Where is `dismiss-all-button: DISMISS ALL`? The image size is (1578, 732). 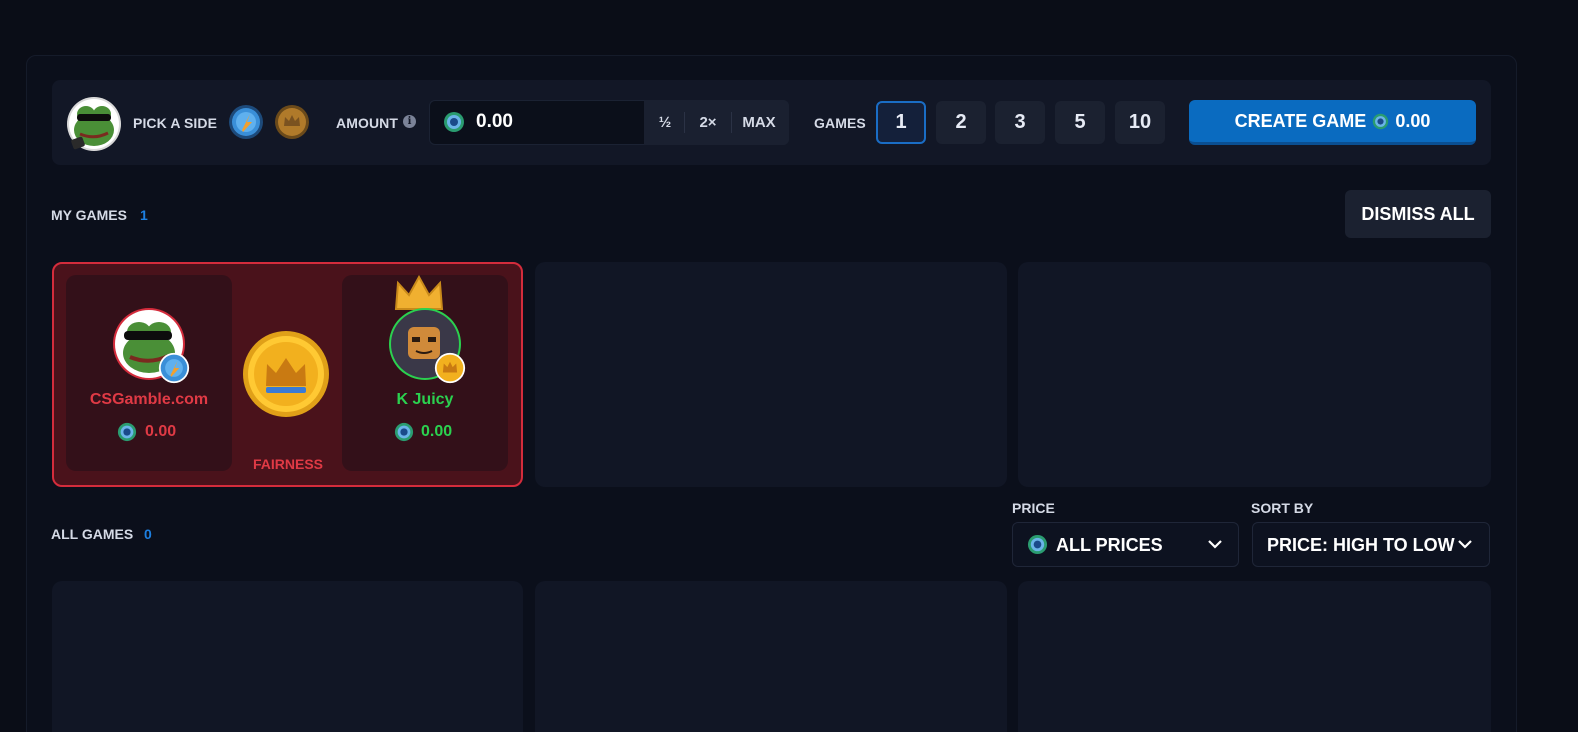
dismiss-all-button: DISMISS ALL is located at coordinates (1418, 214).